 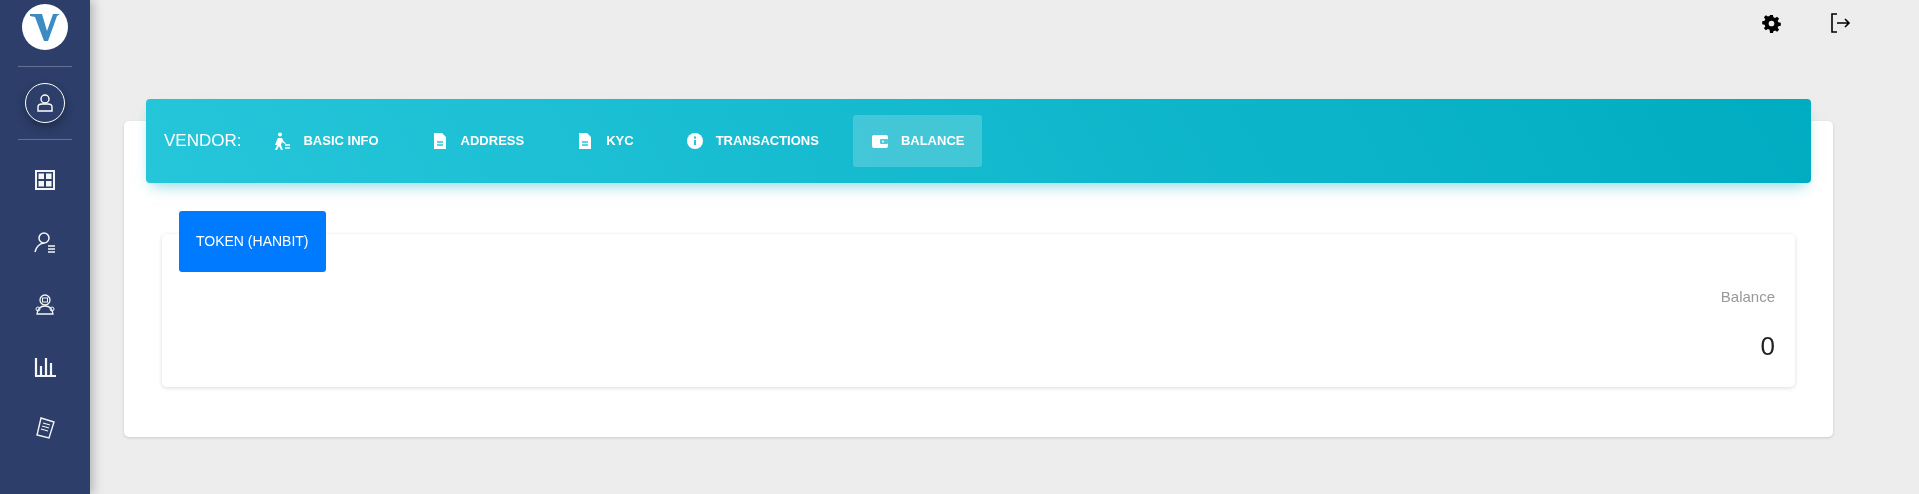 What do you see at coordinates (1747, 297) in the screenshot?
I see `balance-label: Balance` at bounding box center [1747, 297].